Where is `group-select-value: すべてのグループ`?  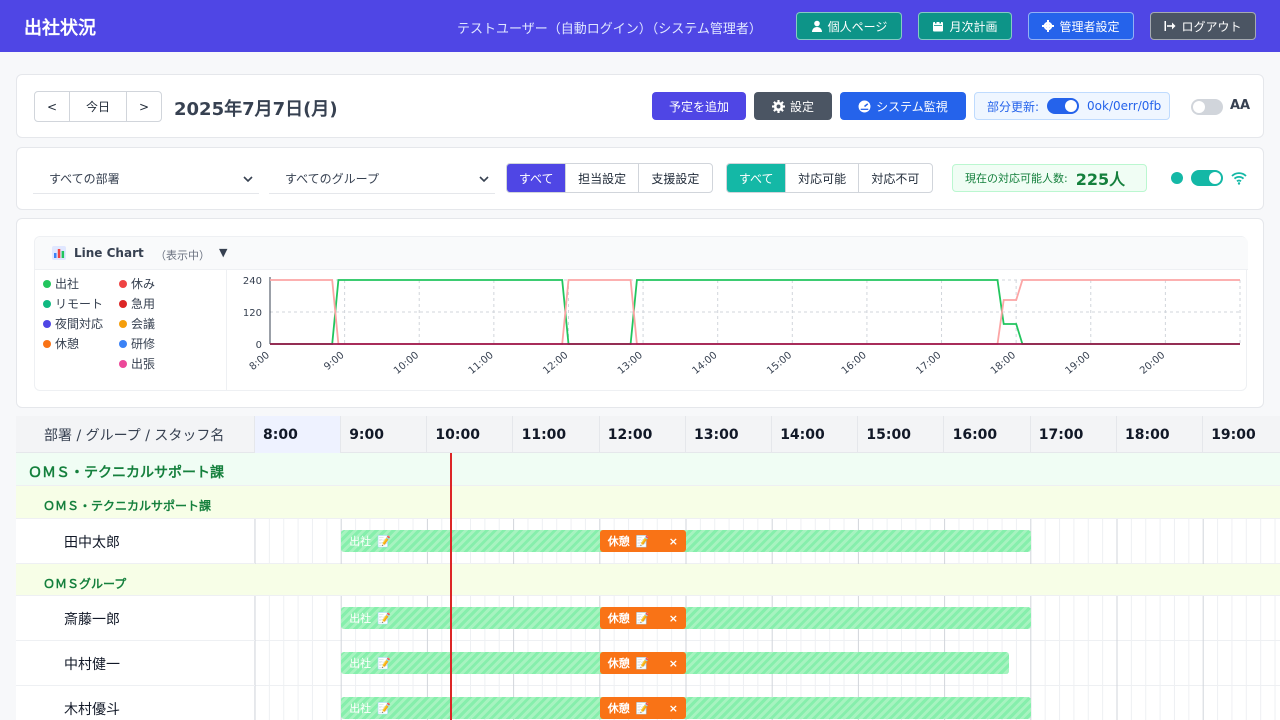
group-select-value: すべてのグループ is located at coordinates (332, 179).